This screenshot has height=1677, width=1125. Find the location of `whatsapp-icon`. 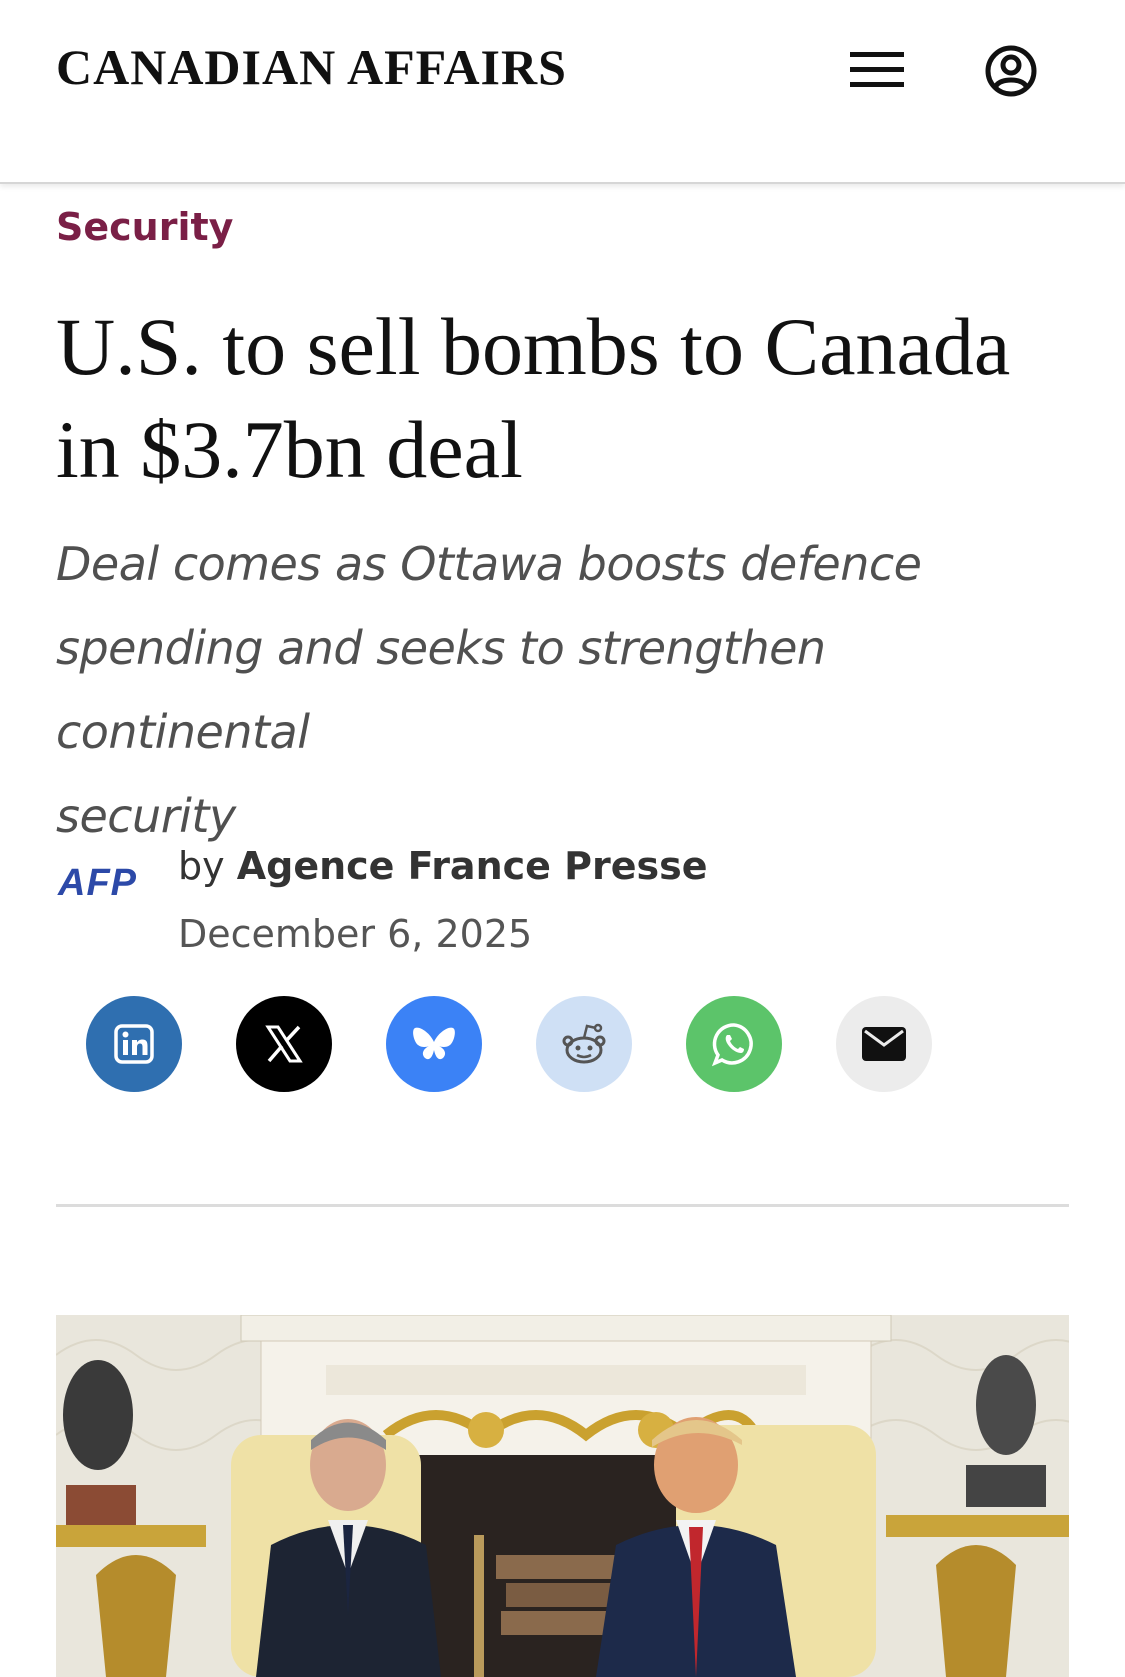

whatsapp-icon is located at coordinates (732, 1045).